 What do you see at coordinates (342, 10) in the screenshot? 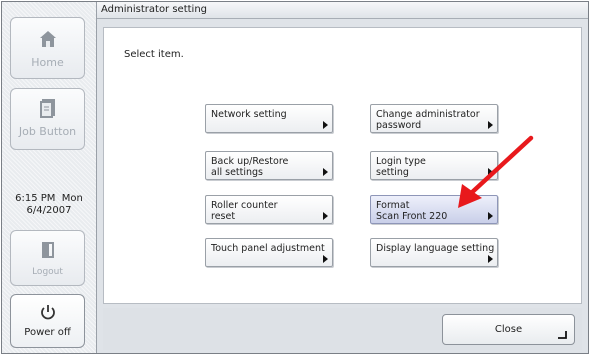
I see `window-title: Administrator setting` at bounding box center [342, 10].